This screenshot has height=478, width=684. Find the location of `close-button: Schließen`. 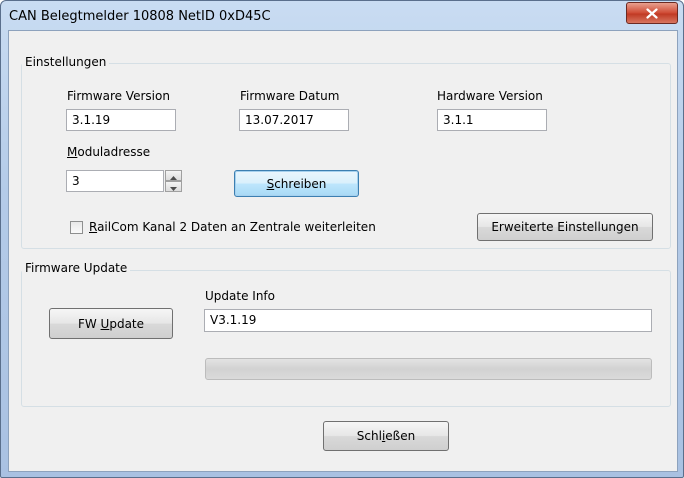

close-button: Schließen is located at coordinates (386, 436).